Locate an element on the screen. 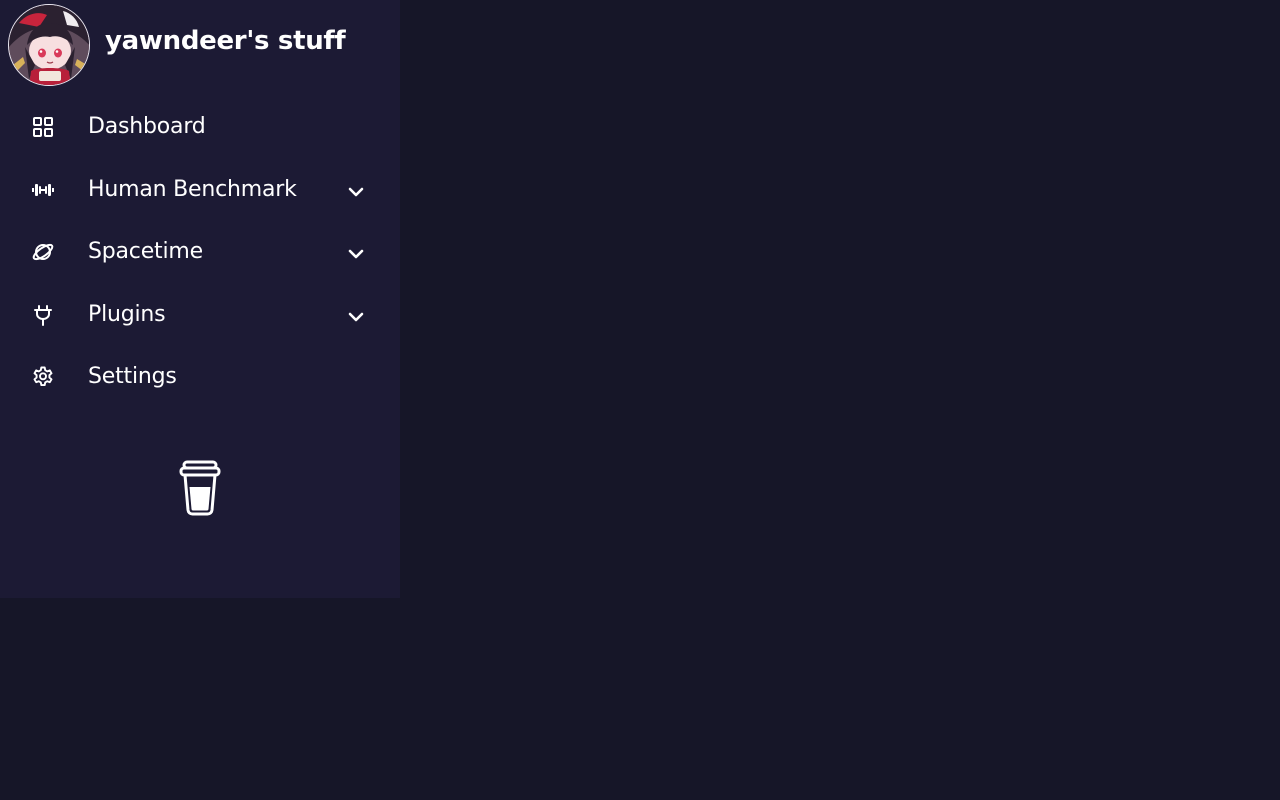  sidebar-item-label: Spacetime is located at coordinates (145, 251).